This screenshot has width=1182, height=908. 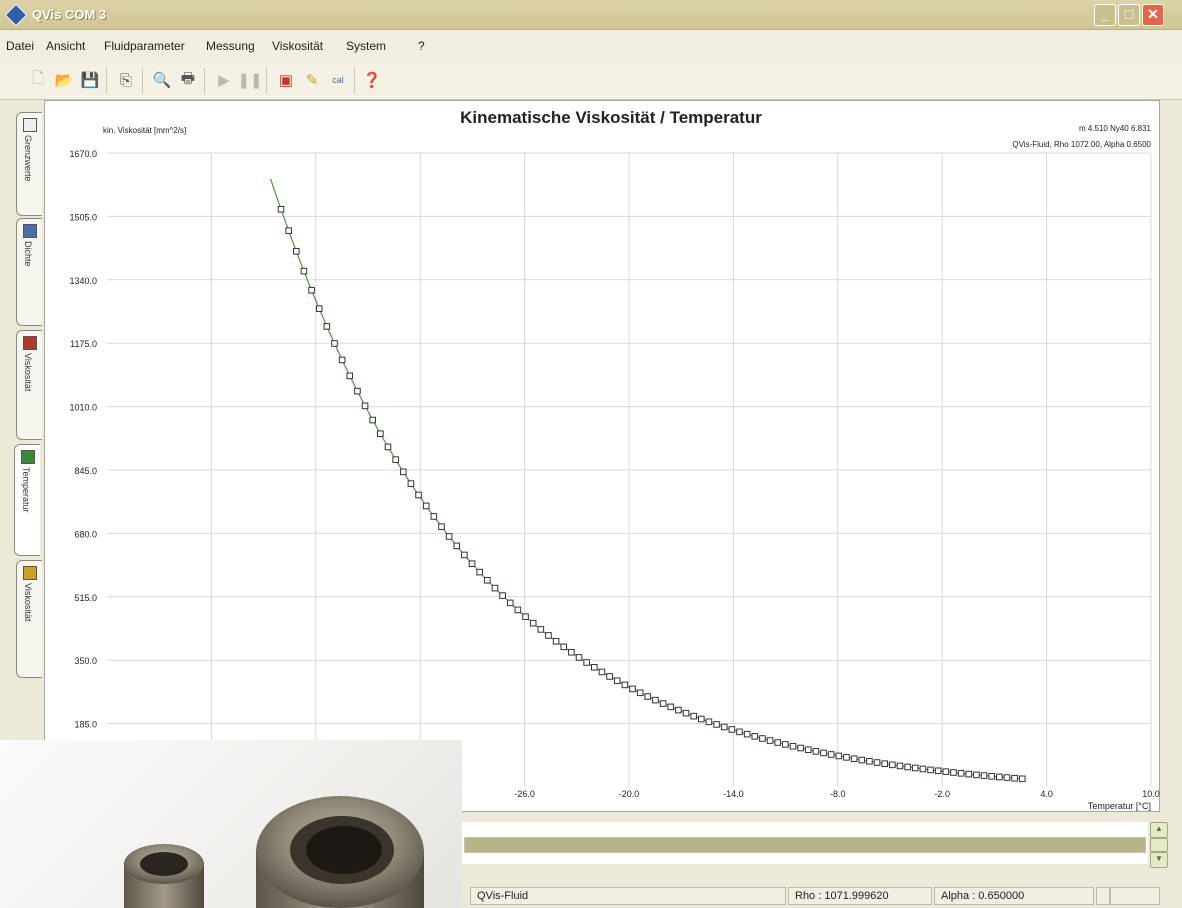 What do you see at coordinates (64, 80) in the screenshot?
I see `open-icon: 📂` at bounding box center [64, 80].